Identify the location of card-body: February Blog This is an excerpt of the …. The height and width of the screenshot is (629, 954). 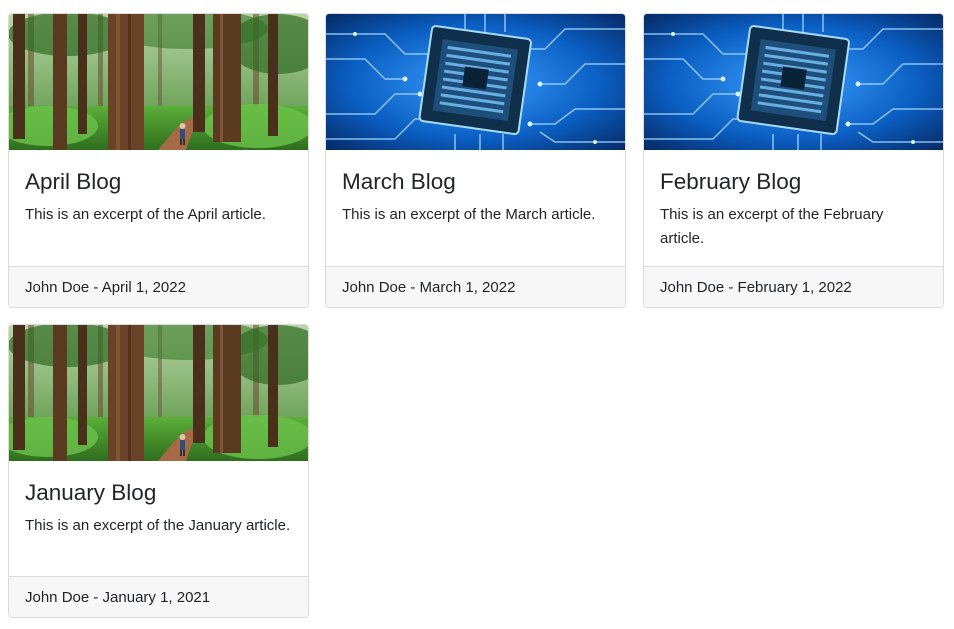
(793, 208).